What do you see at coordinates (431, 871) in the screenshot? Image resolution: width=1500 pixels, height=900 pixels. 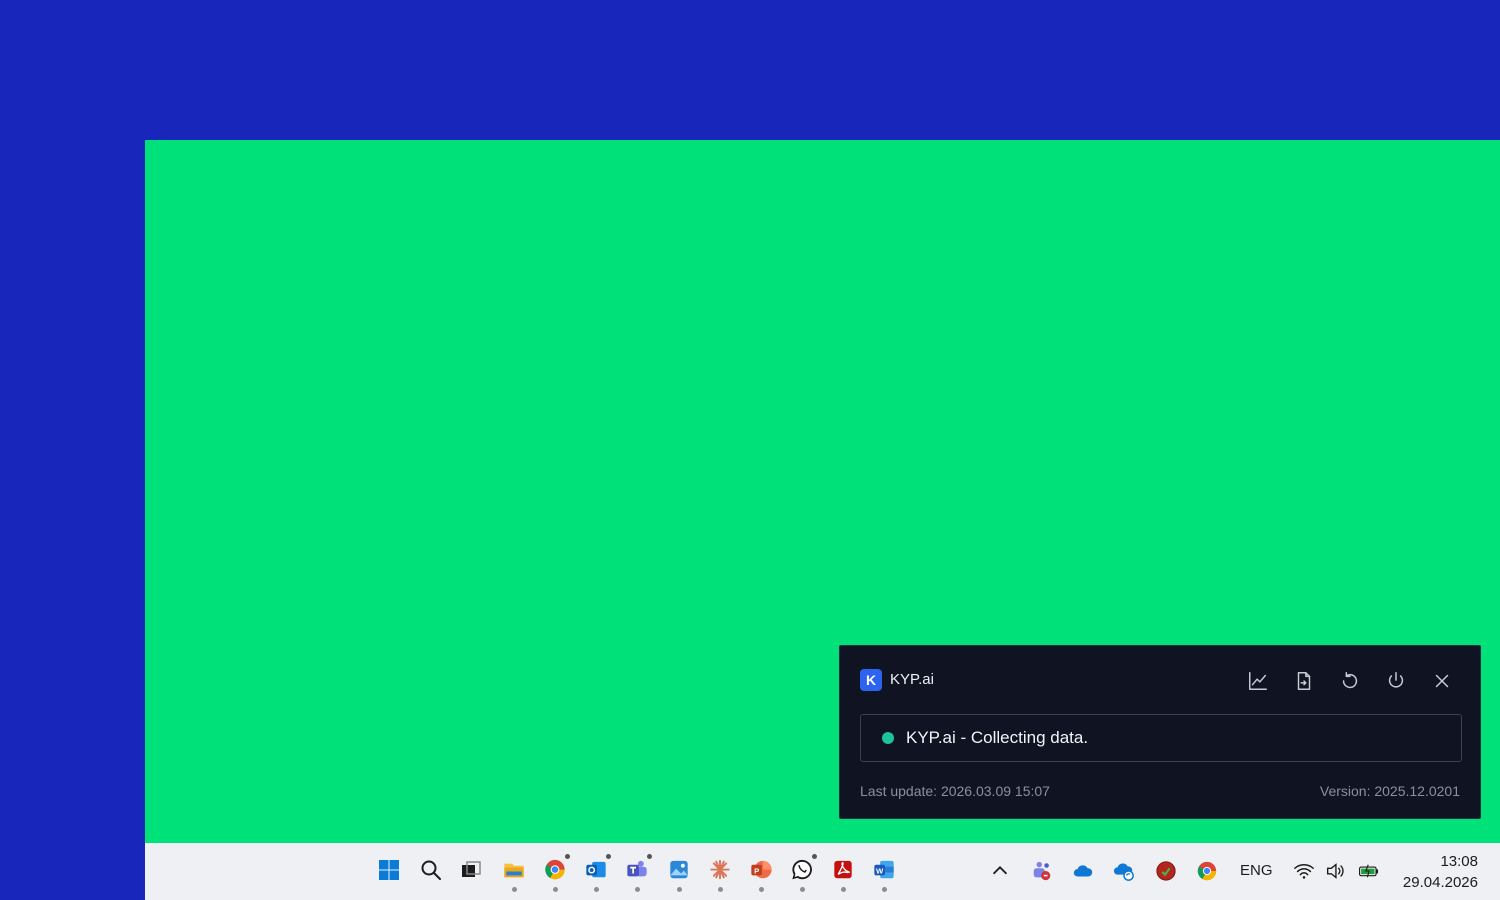 I see `search-icon` at bounding box center [431, 871].